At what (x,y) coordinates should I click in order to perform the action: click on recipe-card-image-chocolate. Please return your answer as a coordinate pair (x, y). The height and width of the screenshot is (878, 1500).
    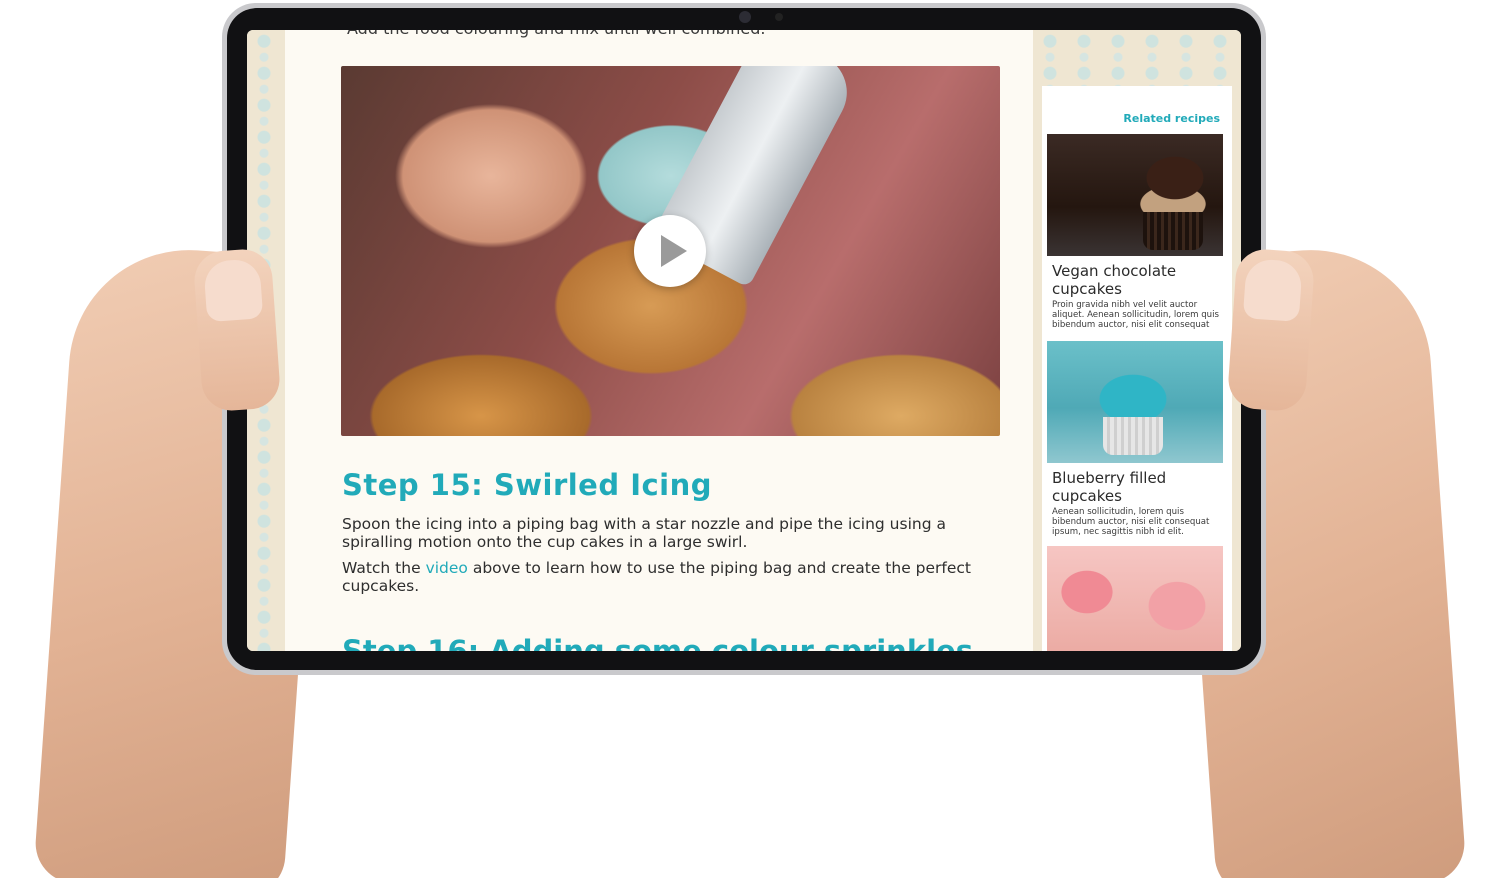
    Looking at the image, I should click on (1135, 195).